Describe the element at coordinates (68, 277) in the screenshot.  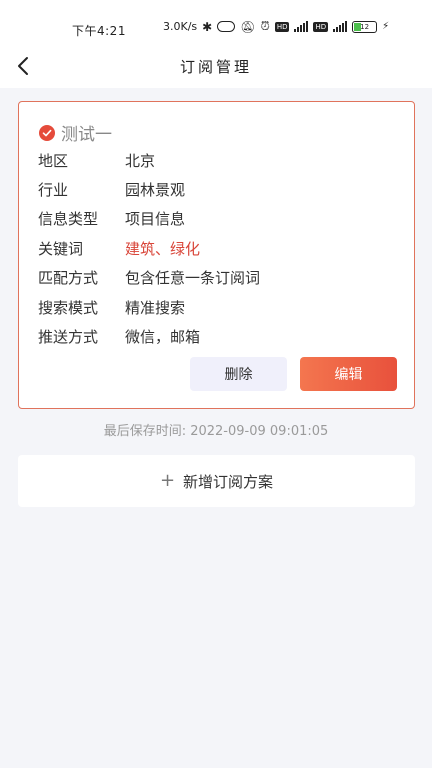
I see `field-label: 匹配方式` at that location.